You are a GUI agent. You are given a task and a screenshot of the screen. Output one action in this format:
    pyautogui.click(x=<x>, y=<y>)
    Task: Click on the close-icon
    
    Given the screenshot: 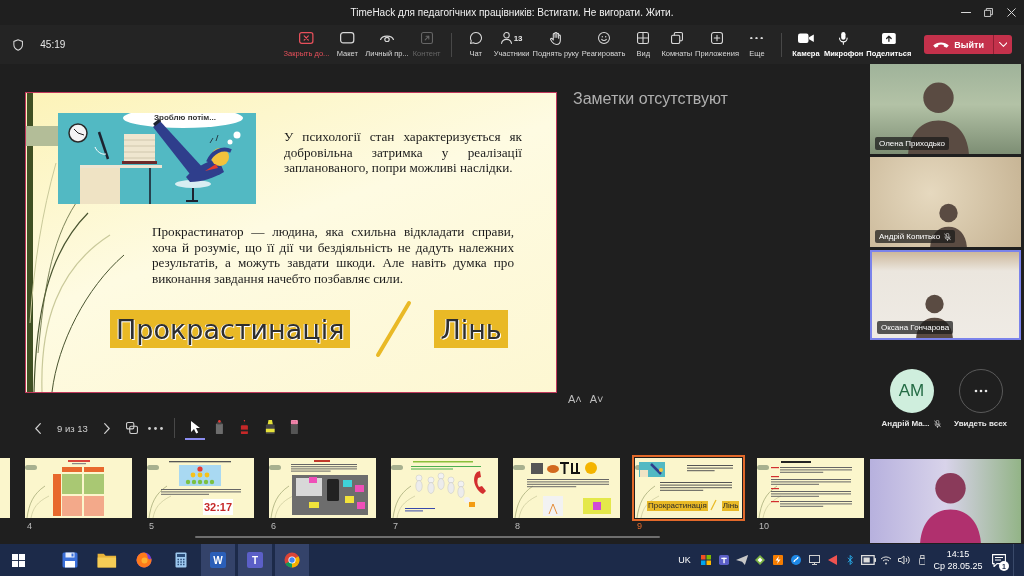 What is the action you would take?
    pyautogui.click(x=1011, y=12)
    